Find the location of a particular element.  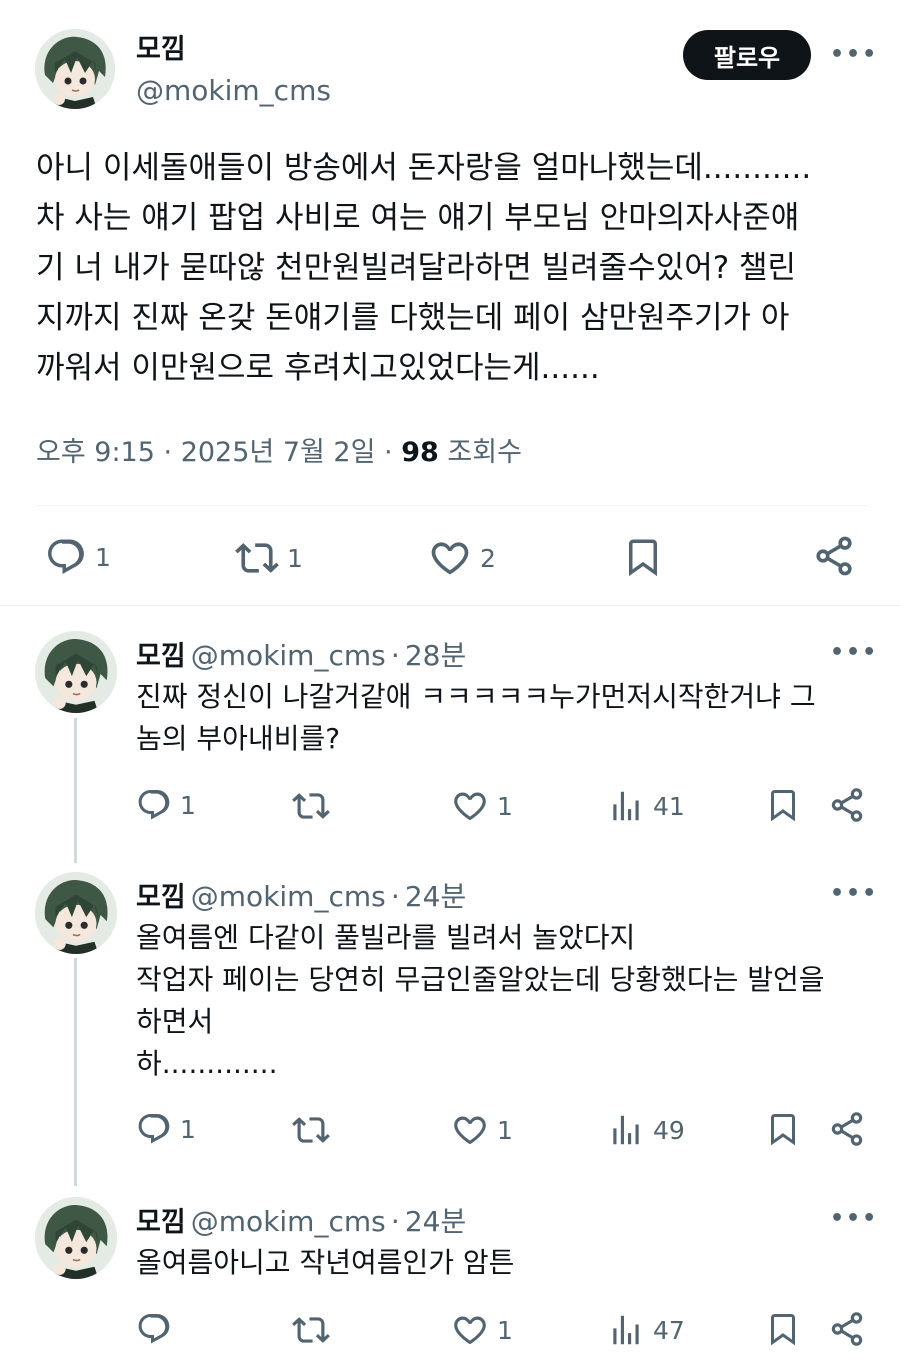

section-separator is located at coordinates (450, 605).